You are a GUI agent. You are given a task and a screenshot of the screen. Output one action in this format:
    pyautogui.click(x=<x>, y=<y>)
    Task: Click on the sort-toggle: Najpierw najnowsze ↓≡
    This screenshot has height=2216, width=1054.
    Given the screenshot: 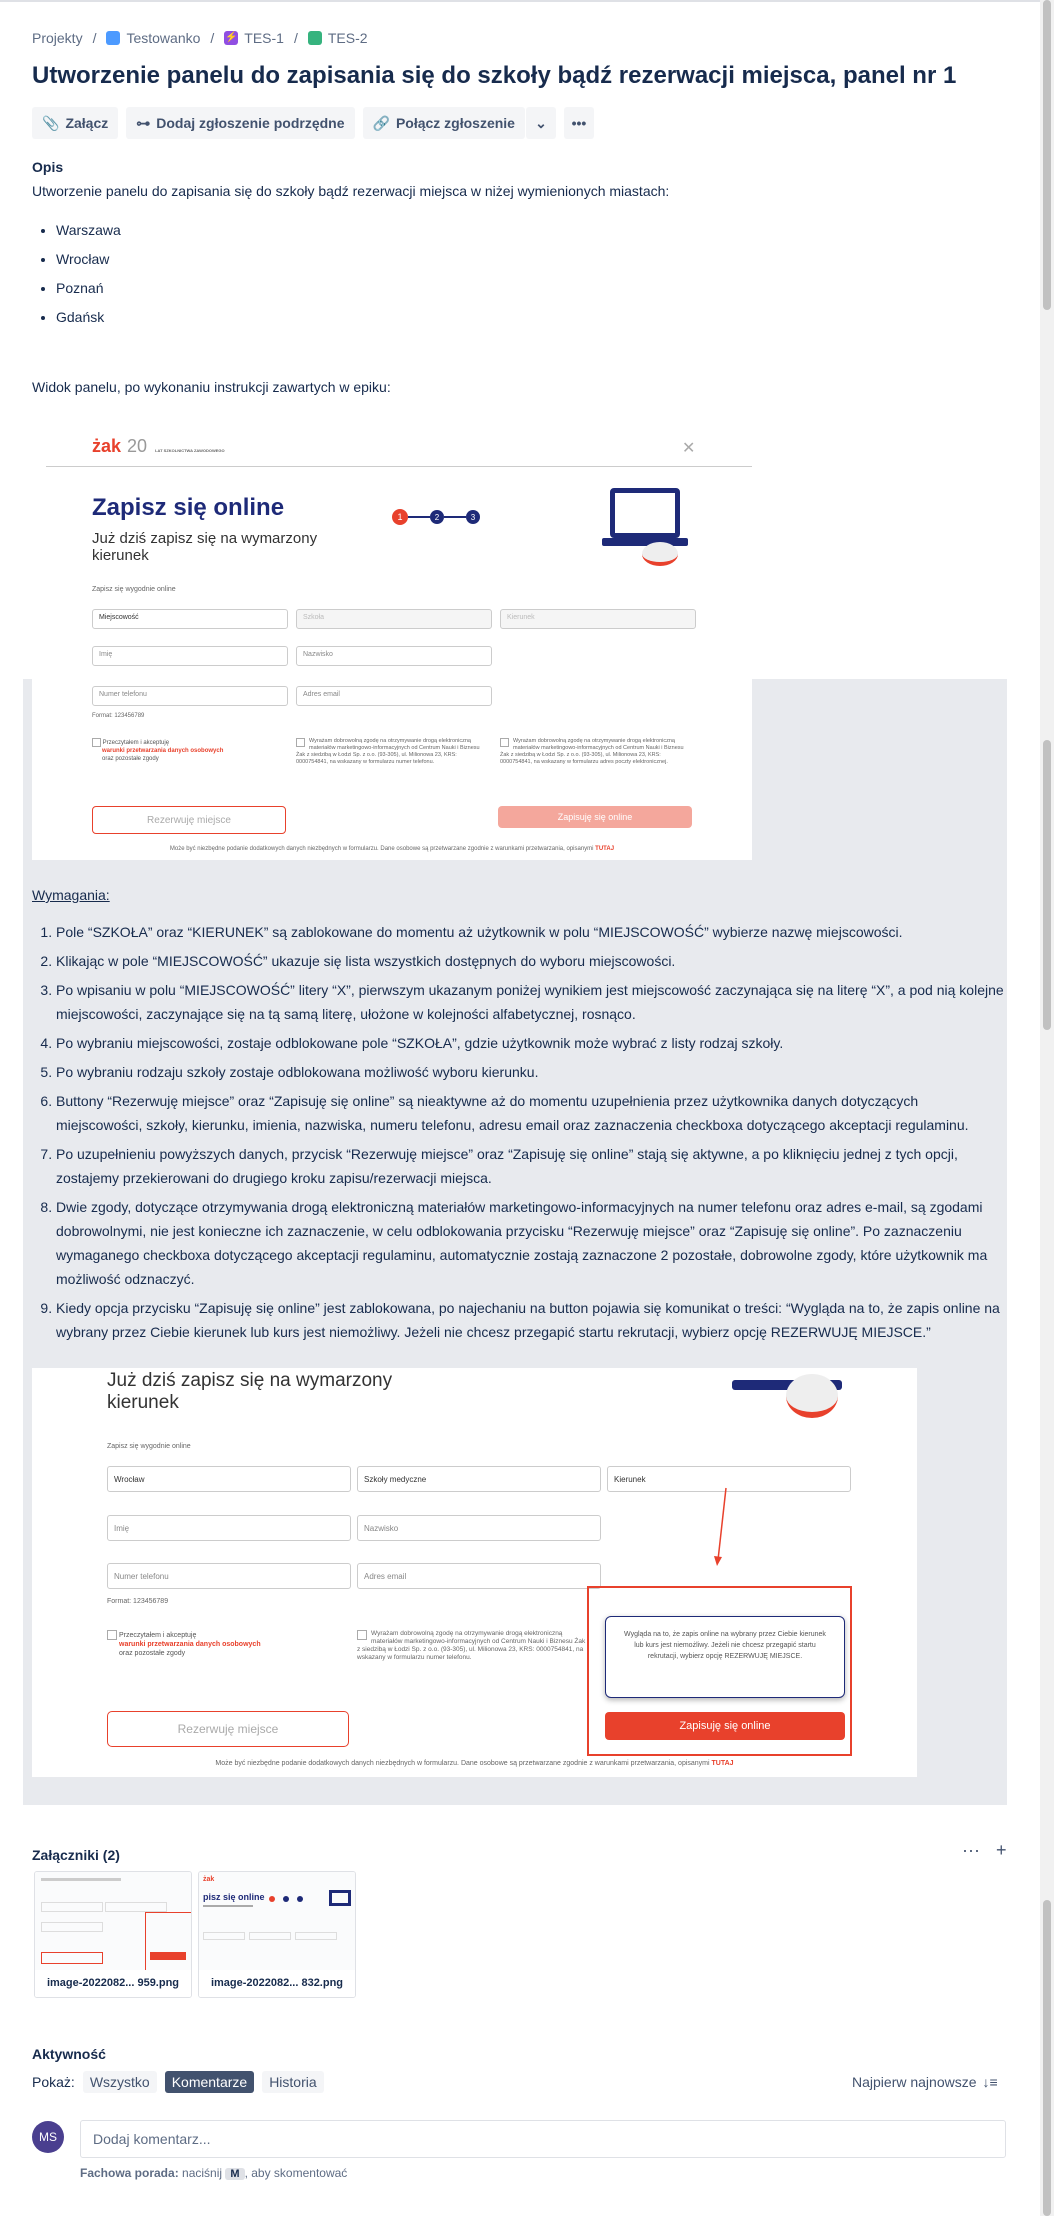 What is the action you would take?
    pyautogui.click(x=925, y=2082)
    